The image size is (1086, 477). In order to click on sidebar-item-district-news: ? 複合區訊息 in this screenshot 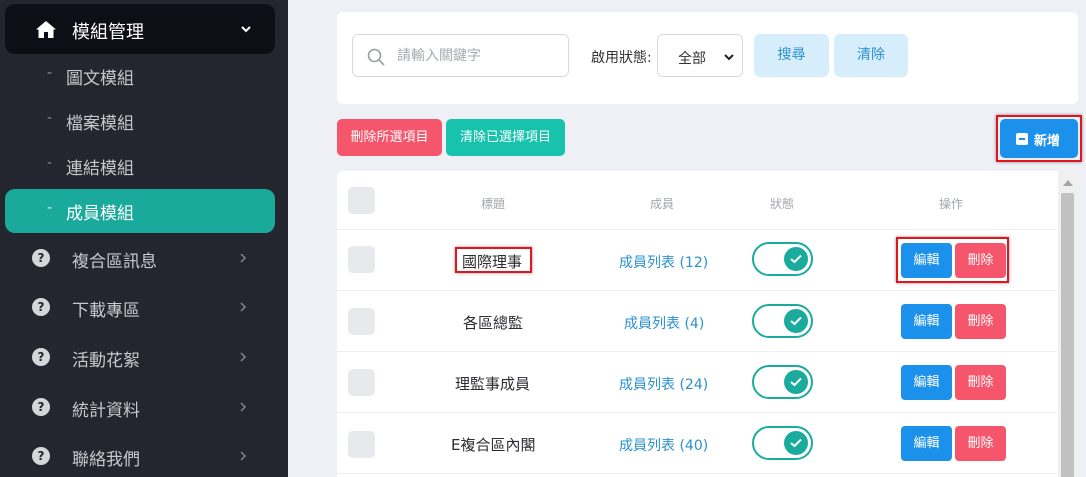, I will do `click(140, 259)`.